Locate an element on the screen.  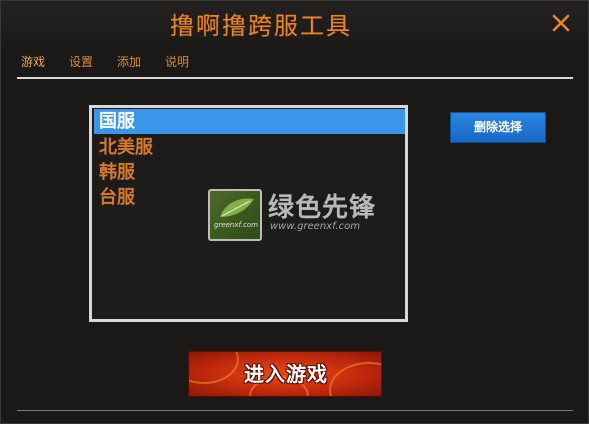
close-button is located at coordinates (561, 23).